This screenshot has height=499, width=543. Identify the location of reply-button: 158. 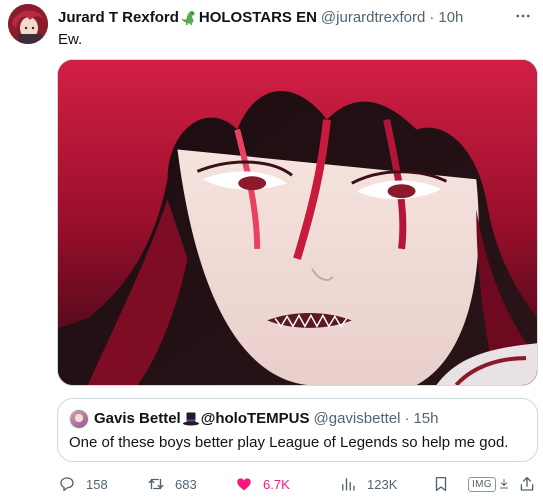
(83, 484).